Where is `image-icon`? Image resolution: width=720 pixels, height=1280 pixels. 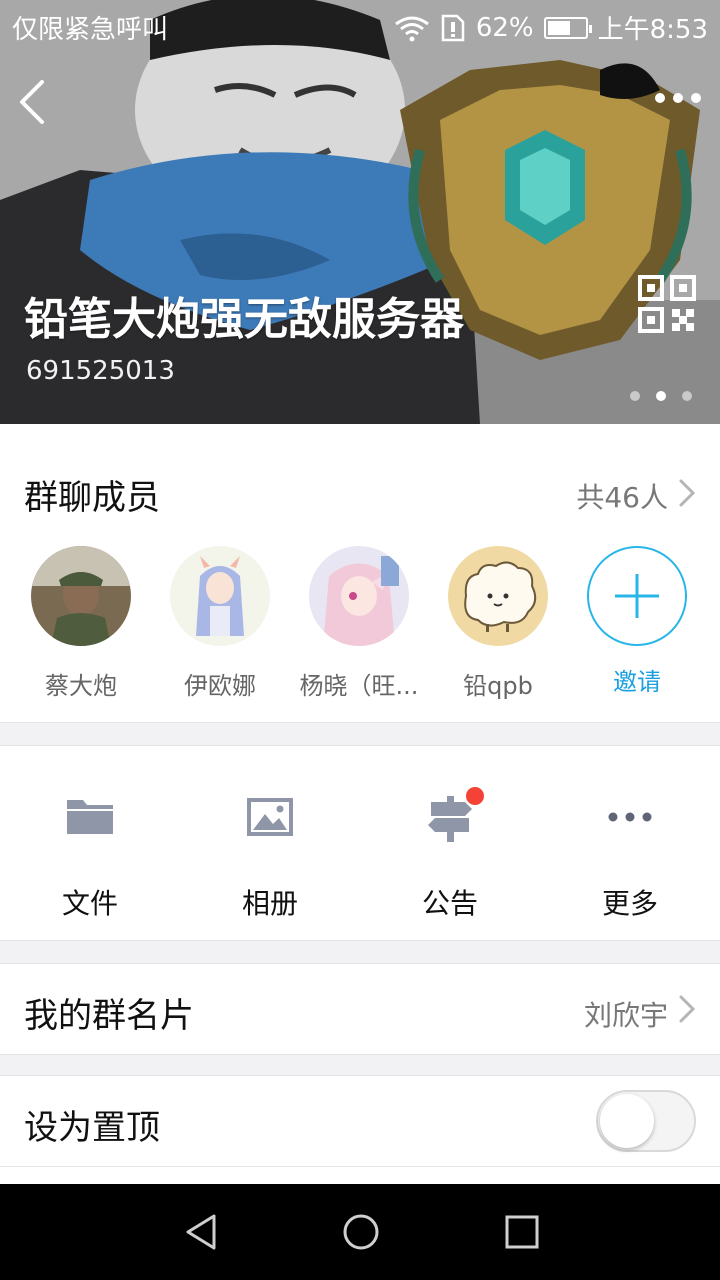 image-icon is located at coordinates (270, 817).